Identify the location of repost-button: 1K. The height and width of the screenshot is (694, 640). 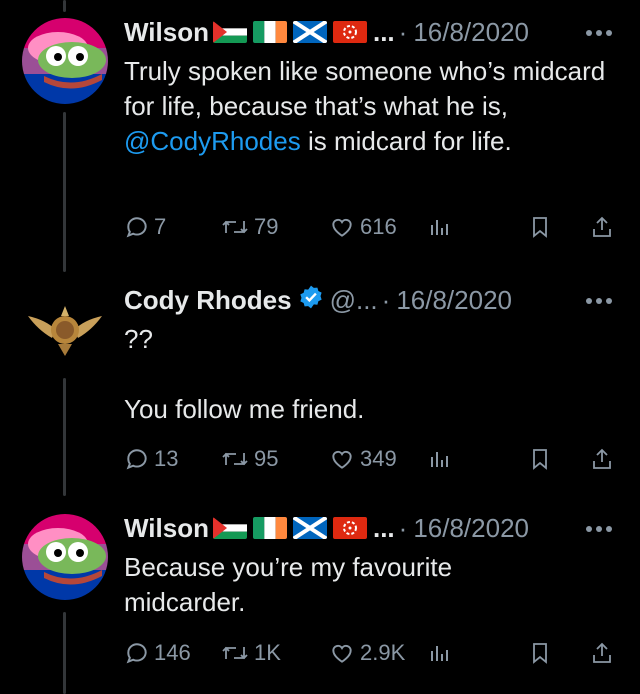
(250, 653).